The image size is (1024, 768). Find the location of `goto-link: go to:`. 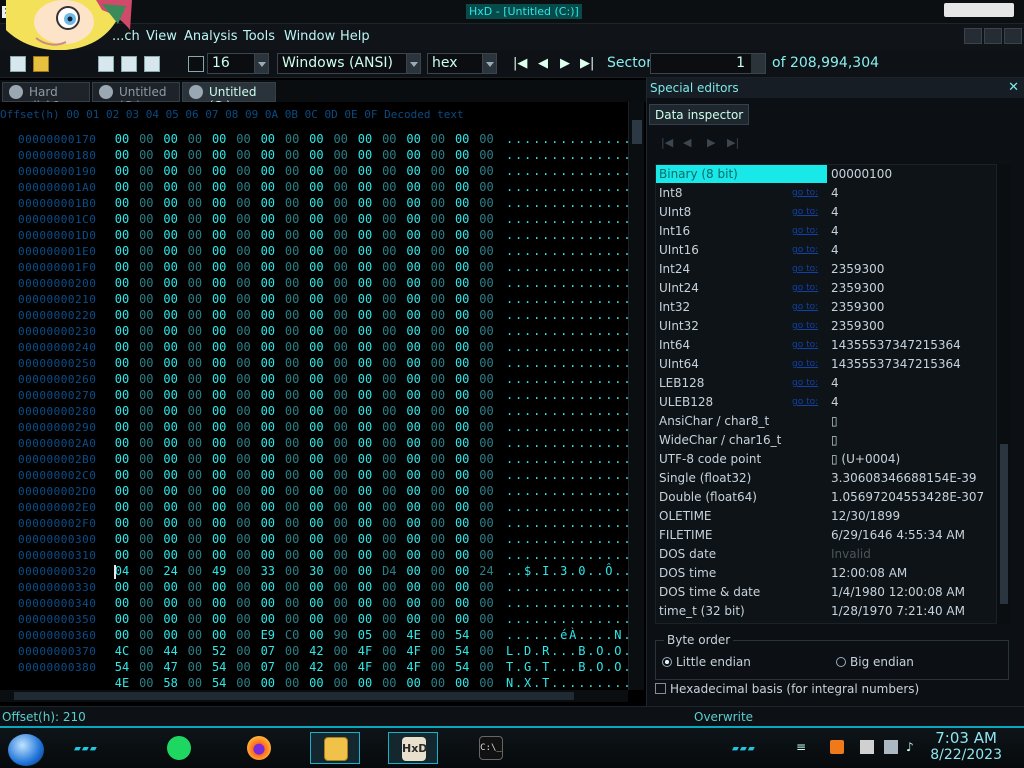

goto-link: go to: is located at coordinates (805, 212).